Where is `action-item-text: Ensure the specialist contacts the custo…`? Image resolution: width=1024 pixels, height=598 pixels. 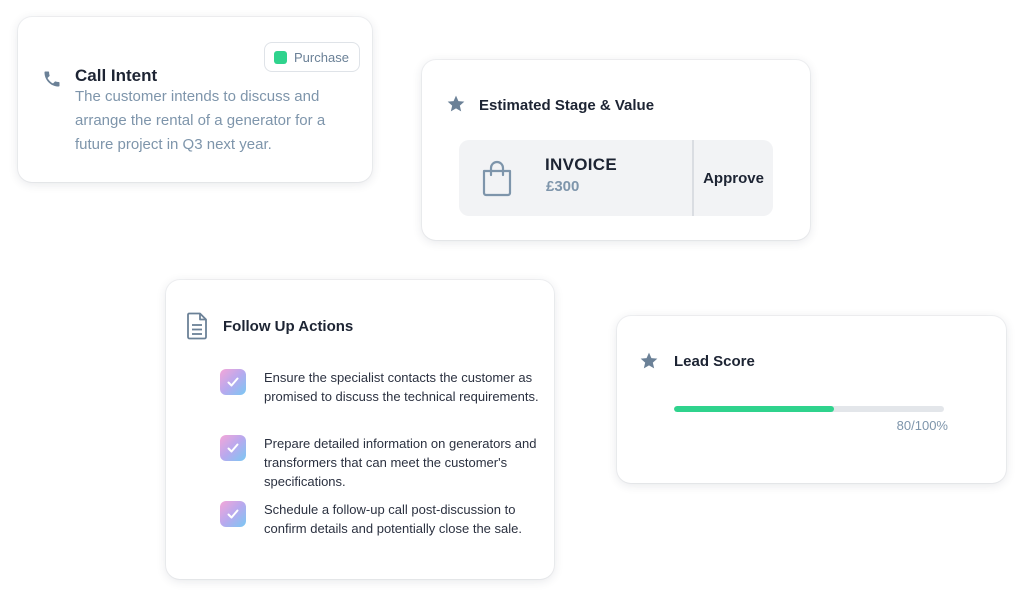
action-item-text: Ensure the specialist contacts the custo… is located at coordinates (401, 387).